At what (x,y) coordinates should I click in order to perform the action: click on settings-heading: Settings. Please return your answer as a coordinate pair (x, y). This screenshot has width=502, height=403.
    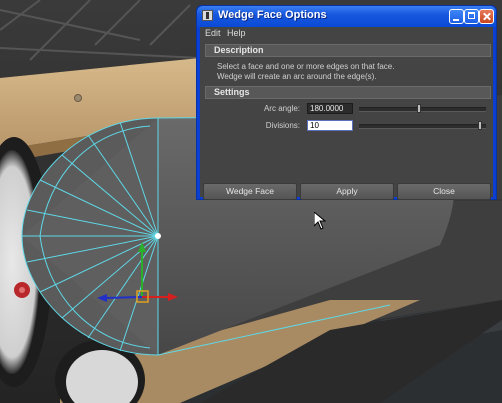
    Looking at the image, I should click on (232, 92).